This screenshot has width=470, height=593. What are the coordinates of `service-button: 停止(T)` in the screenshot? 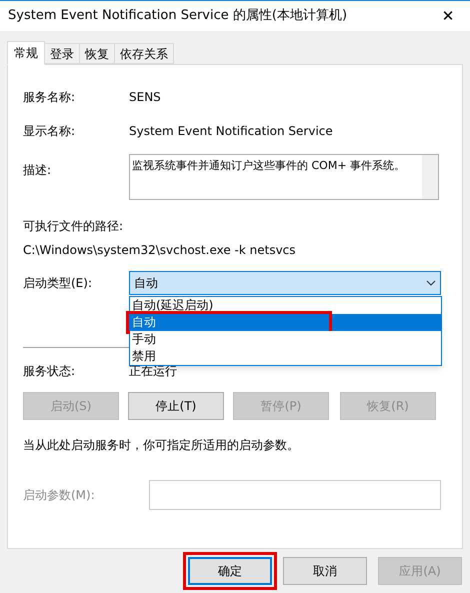 It's located at (176, 406).